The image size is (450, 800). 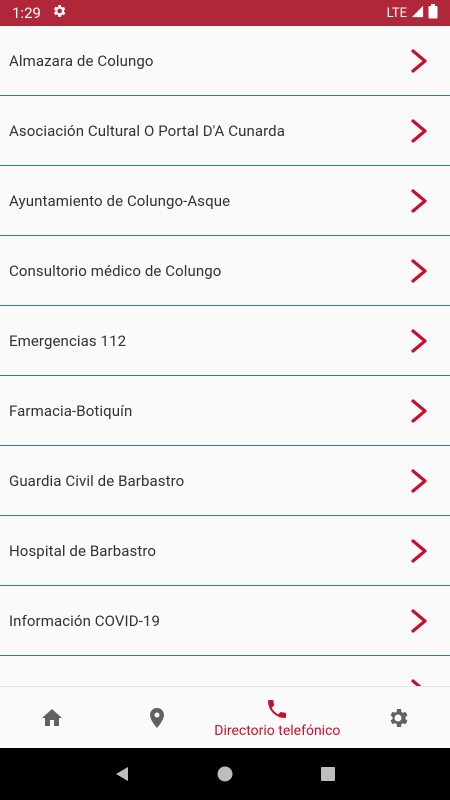 I want to click on list-item: Farmacia-Botiquín, so click(x=225, y=411).